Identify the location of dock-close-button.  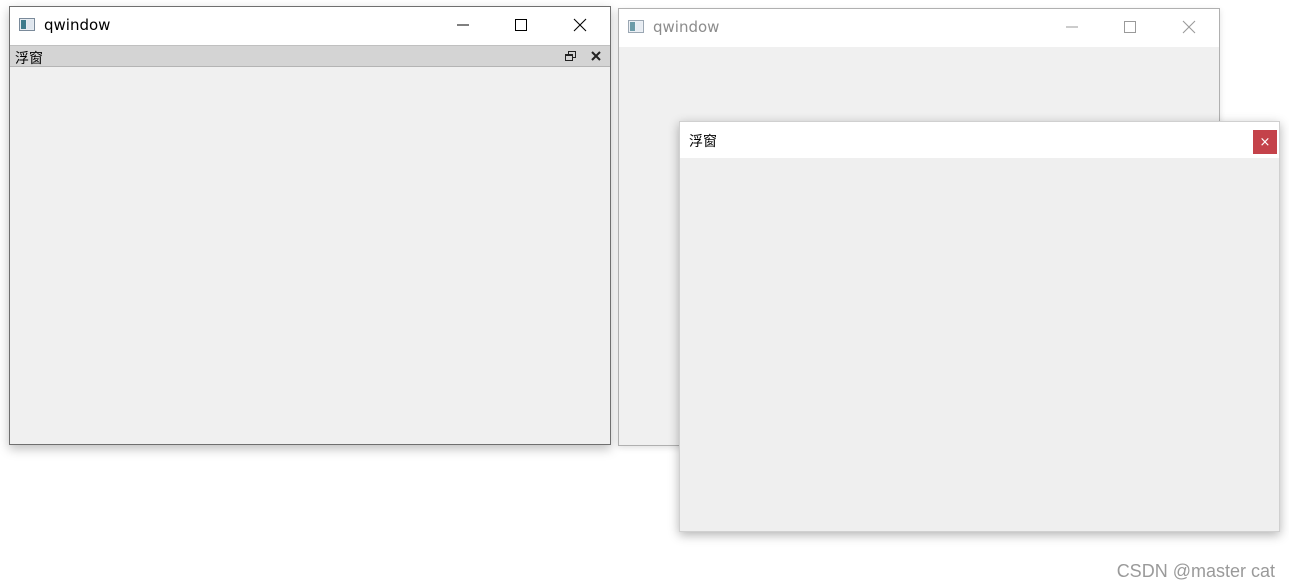
(596, 56).